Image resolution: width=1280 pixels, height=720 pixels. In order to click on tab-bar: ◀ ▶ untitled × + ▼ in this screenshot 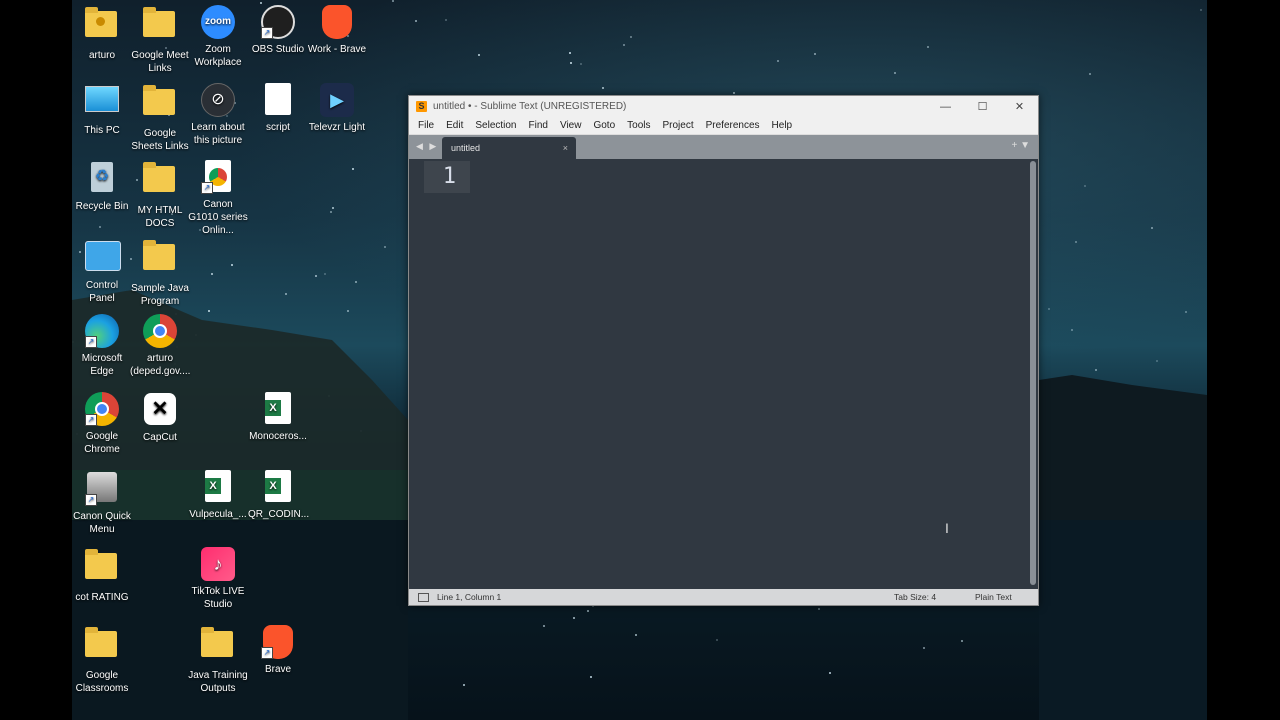, I will do `click(723, 147)`.